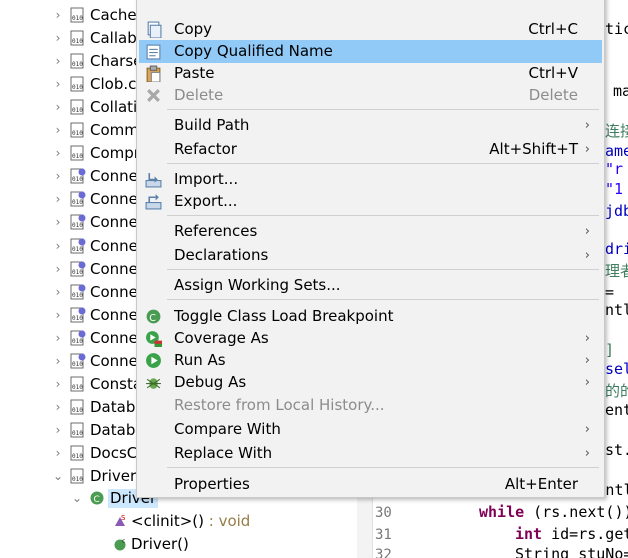 Image resolution: width=628 pixels, height=558 pixels. Describe the element at coordinates (370, 29) in the screenshot. I see `menu-item-copy: Copy Ctrl+C` at that location.